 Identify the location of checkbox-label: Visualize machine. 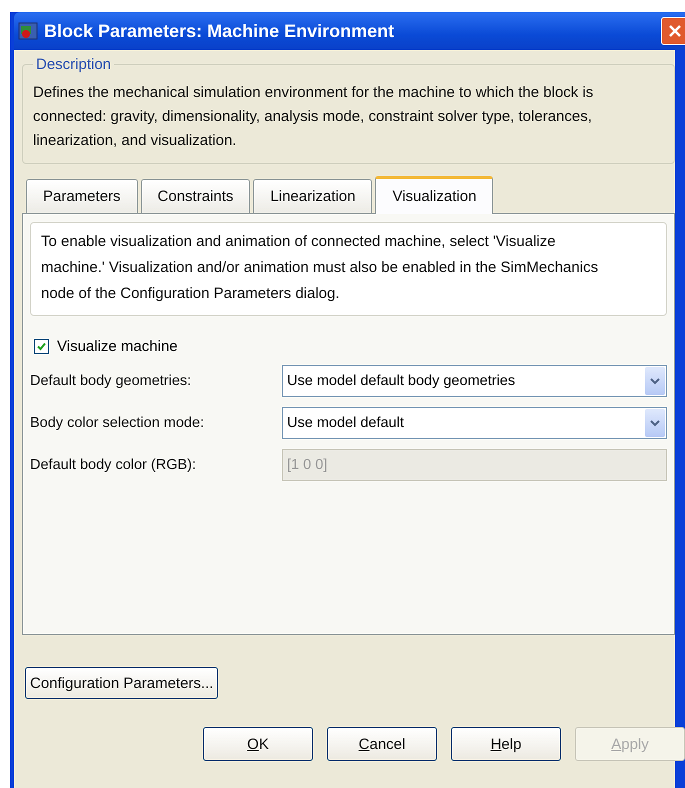
(117, 346).